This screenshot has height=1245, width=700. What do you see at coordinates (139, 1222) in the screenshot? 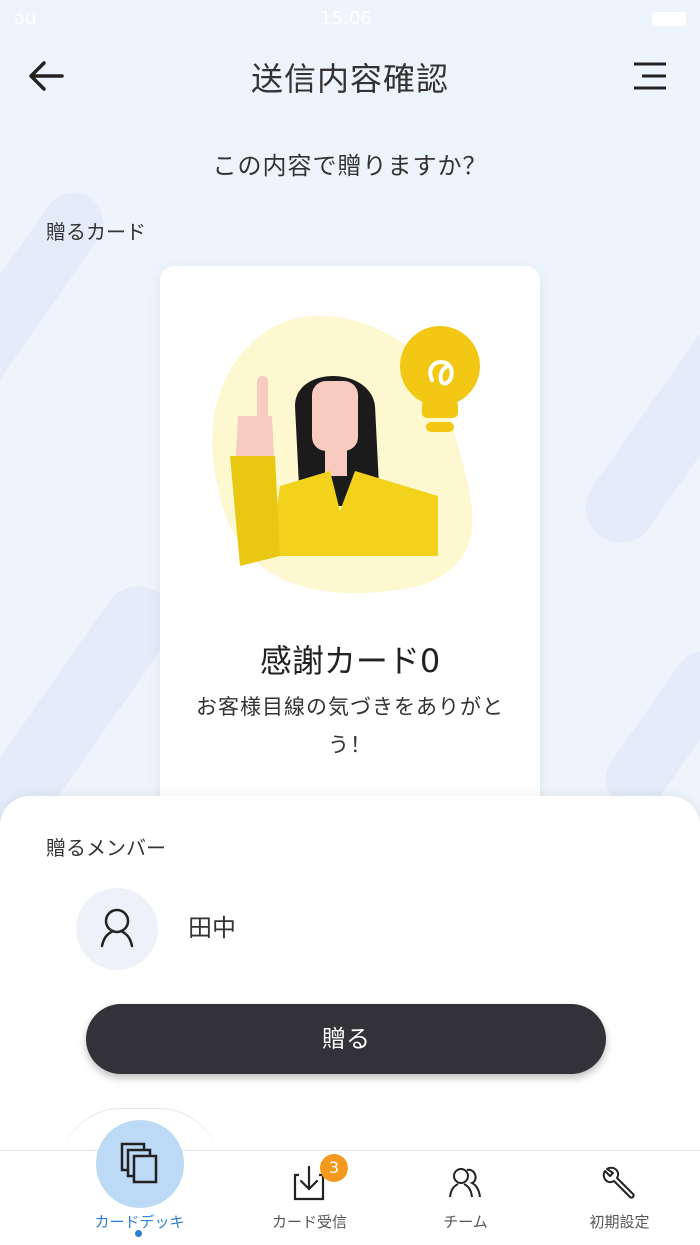
I see `tab-label: カードデッキ` at bounding box center [139, 1222].